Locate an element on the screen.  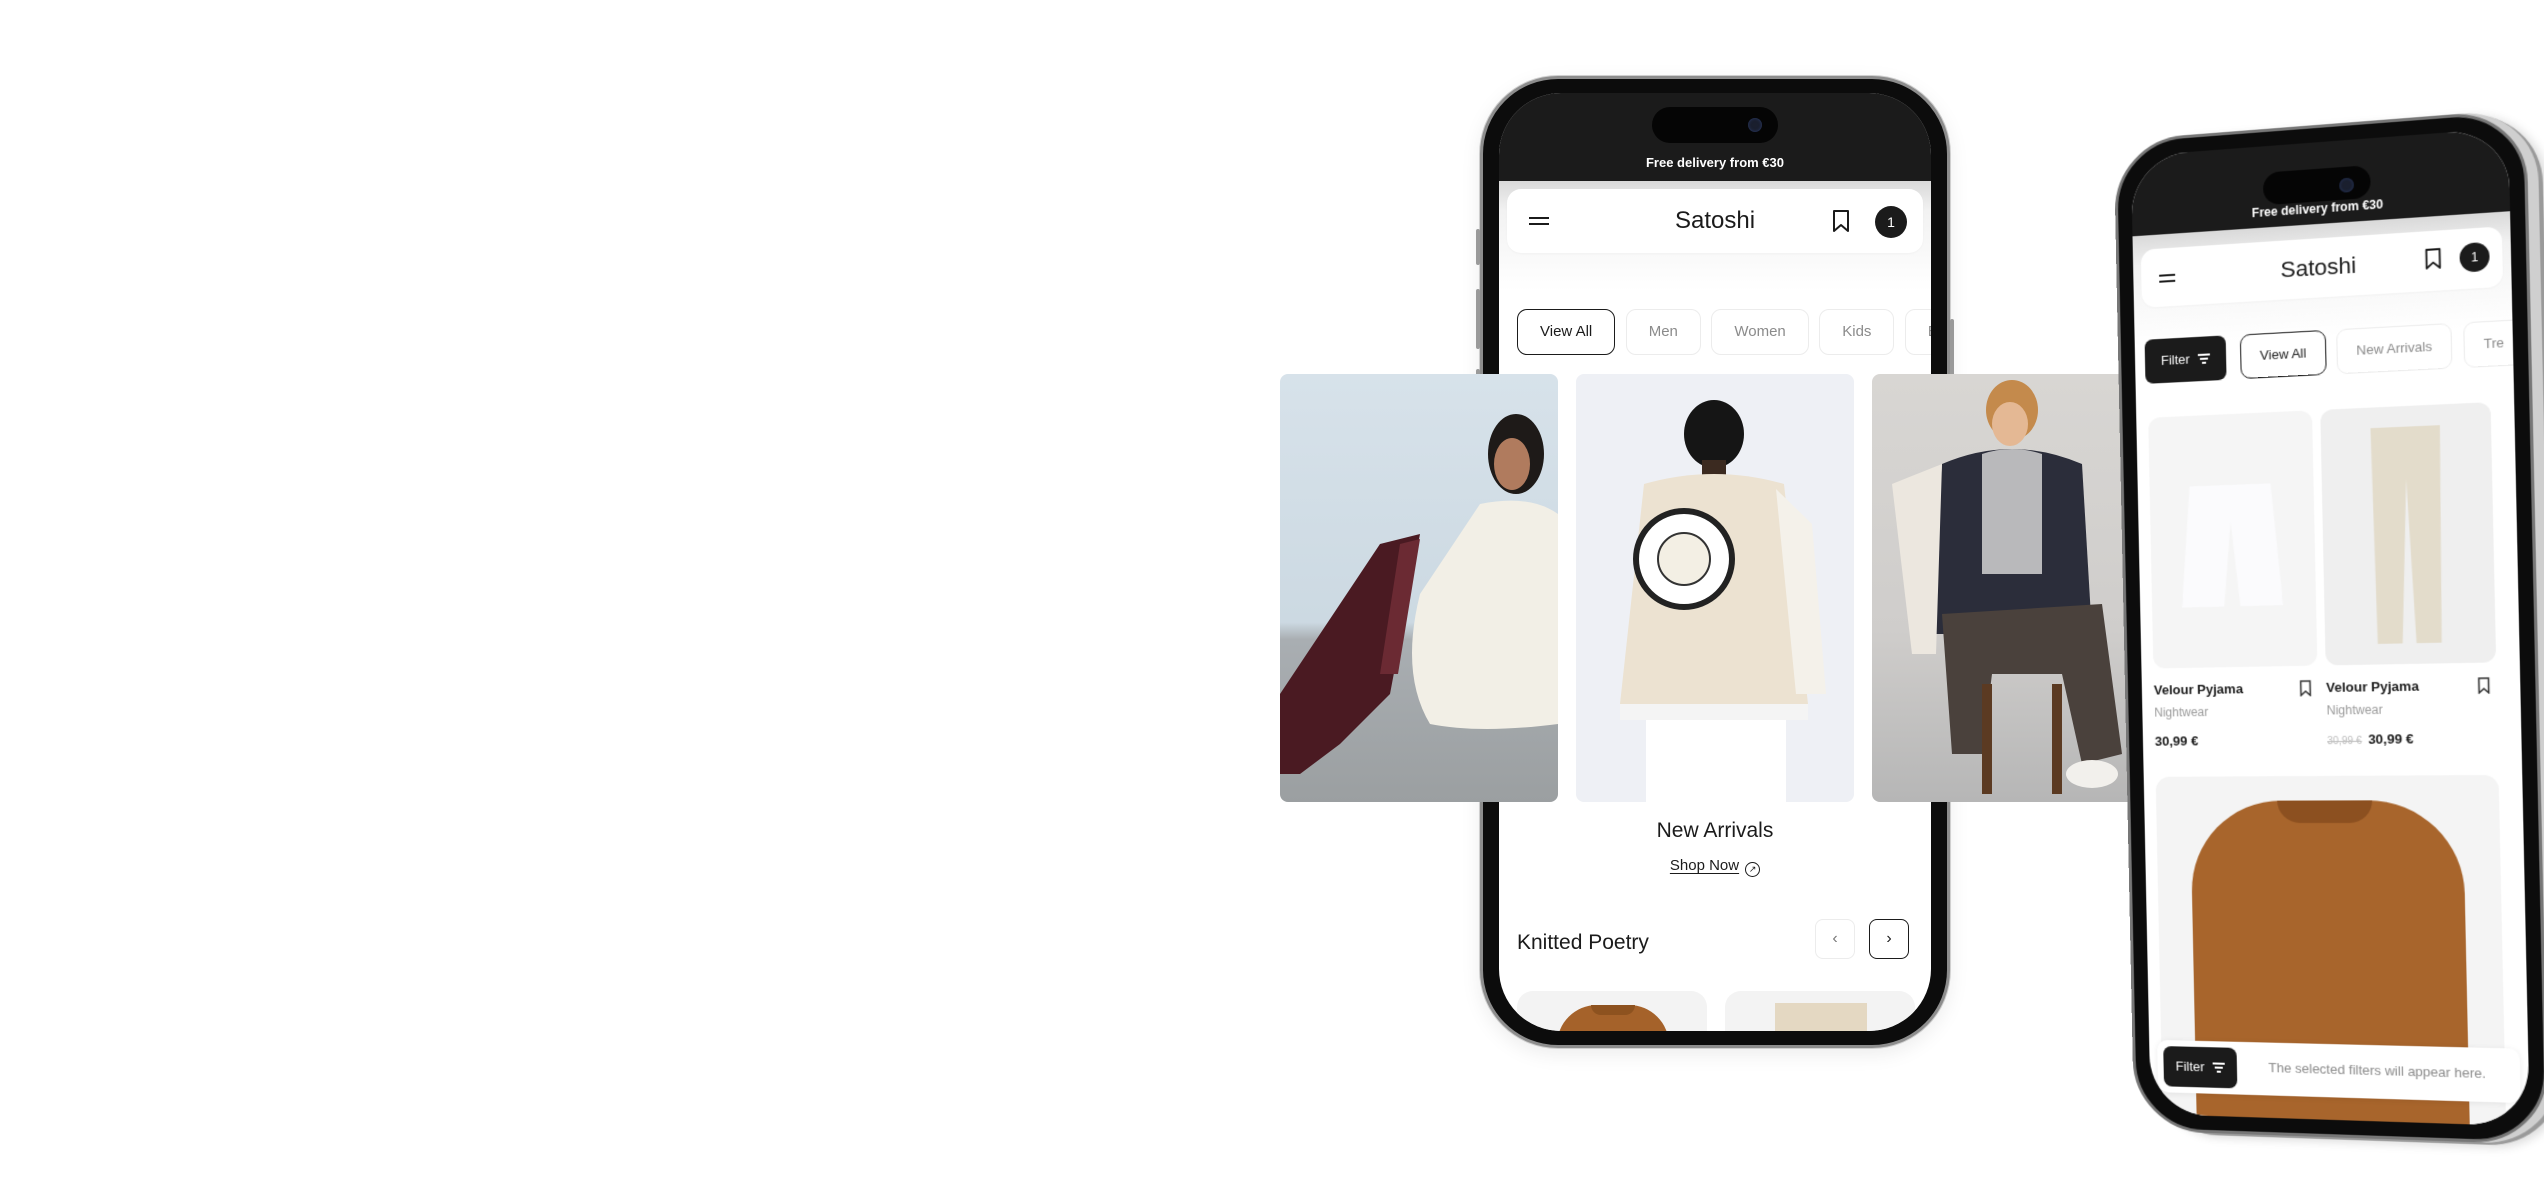
promo-bar: Free delivery from €30 is located at coordinates (1715, 137).